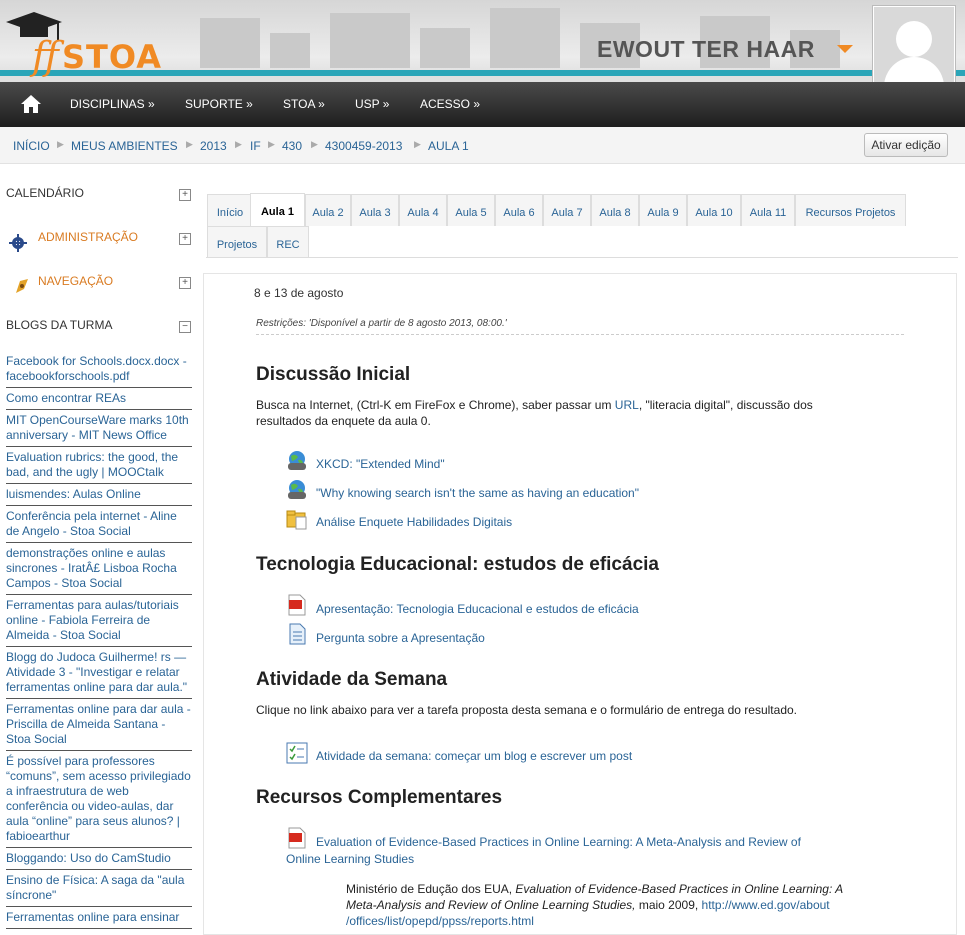  Describe the element at coordinates (914, 39) in the screenshot. I see `avatar-head` at that location.